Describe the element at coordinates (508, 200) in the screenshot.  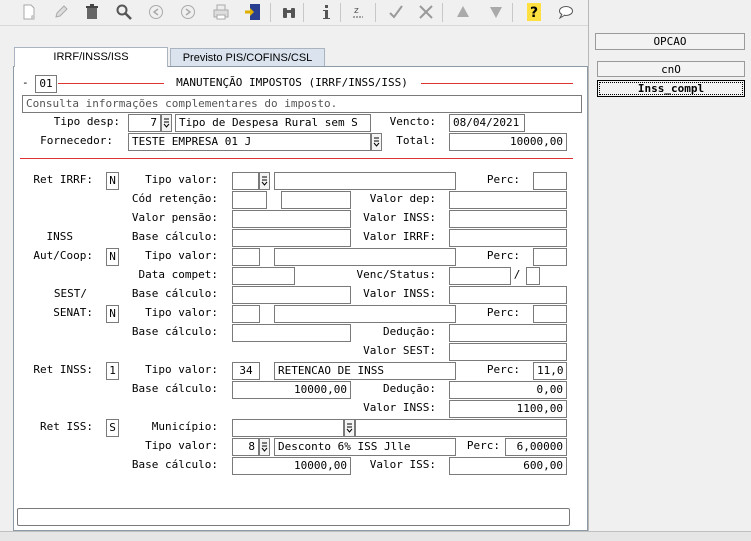
I see `valor-dep-field` at that location.